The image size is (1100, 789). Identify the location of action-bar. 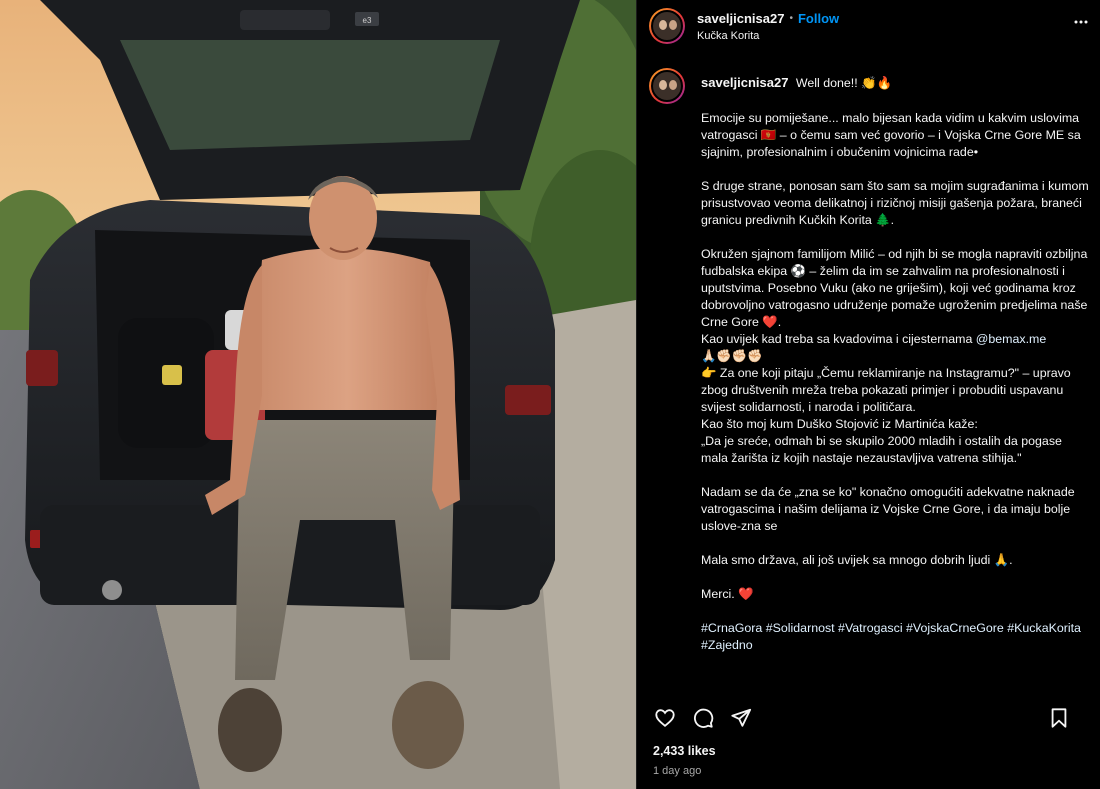
(868, 718).